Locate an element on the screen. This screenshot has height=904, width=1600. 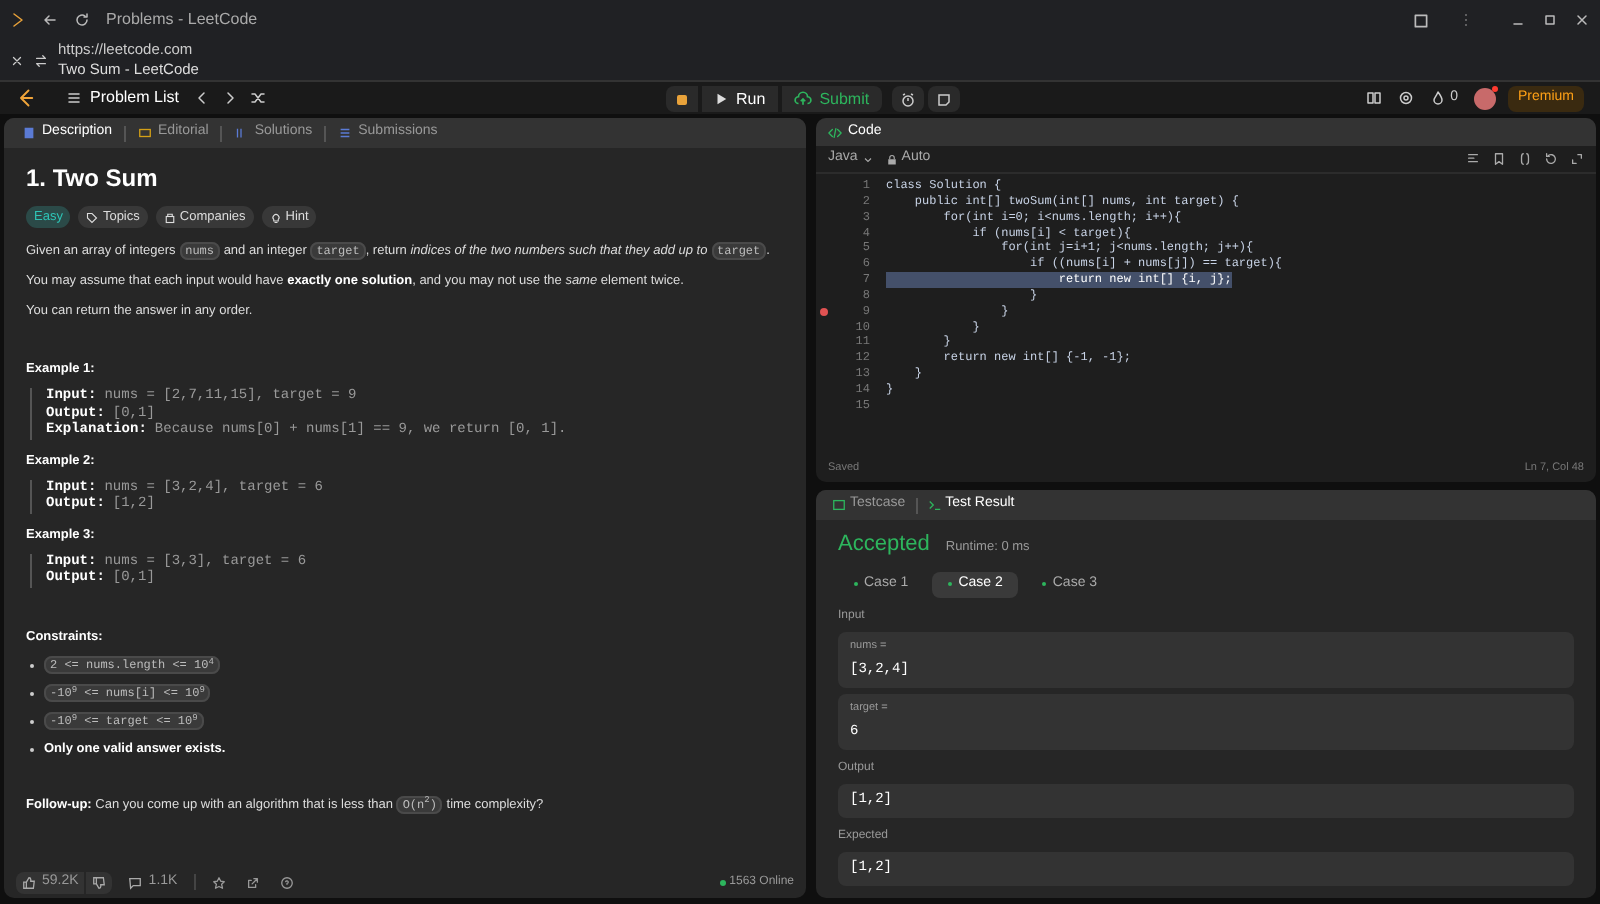
comment-icon is located at coordinates (135, 882).